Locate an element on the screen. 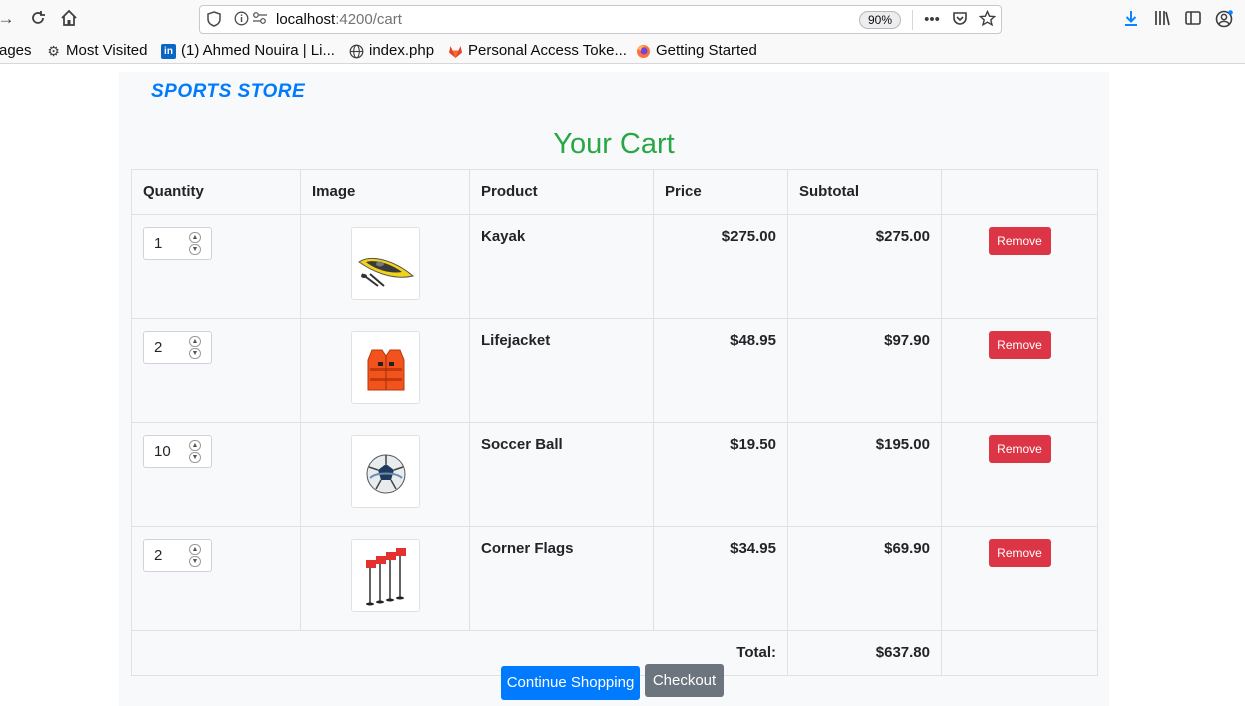 Image resolution: width=1245 pixels, height=706 pixels. product-name: Kayak is located at coordinates (561, 266).